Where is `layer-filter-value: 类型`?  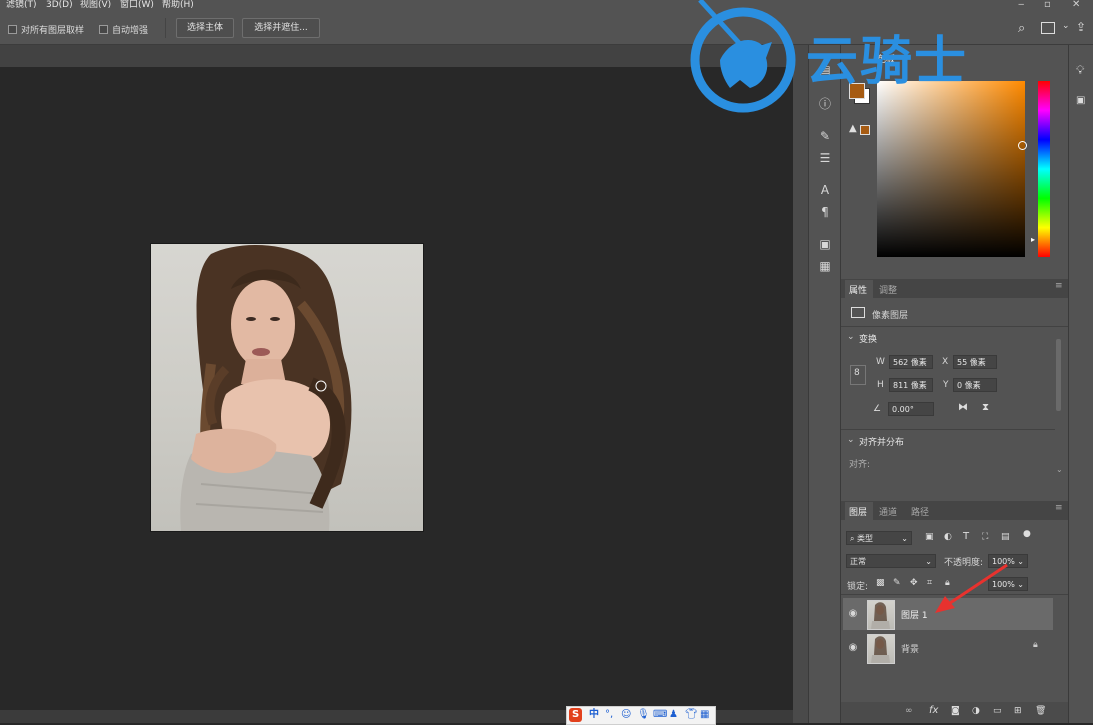
layer-filter-value: 类型 is located at coordinates (865, 538).